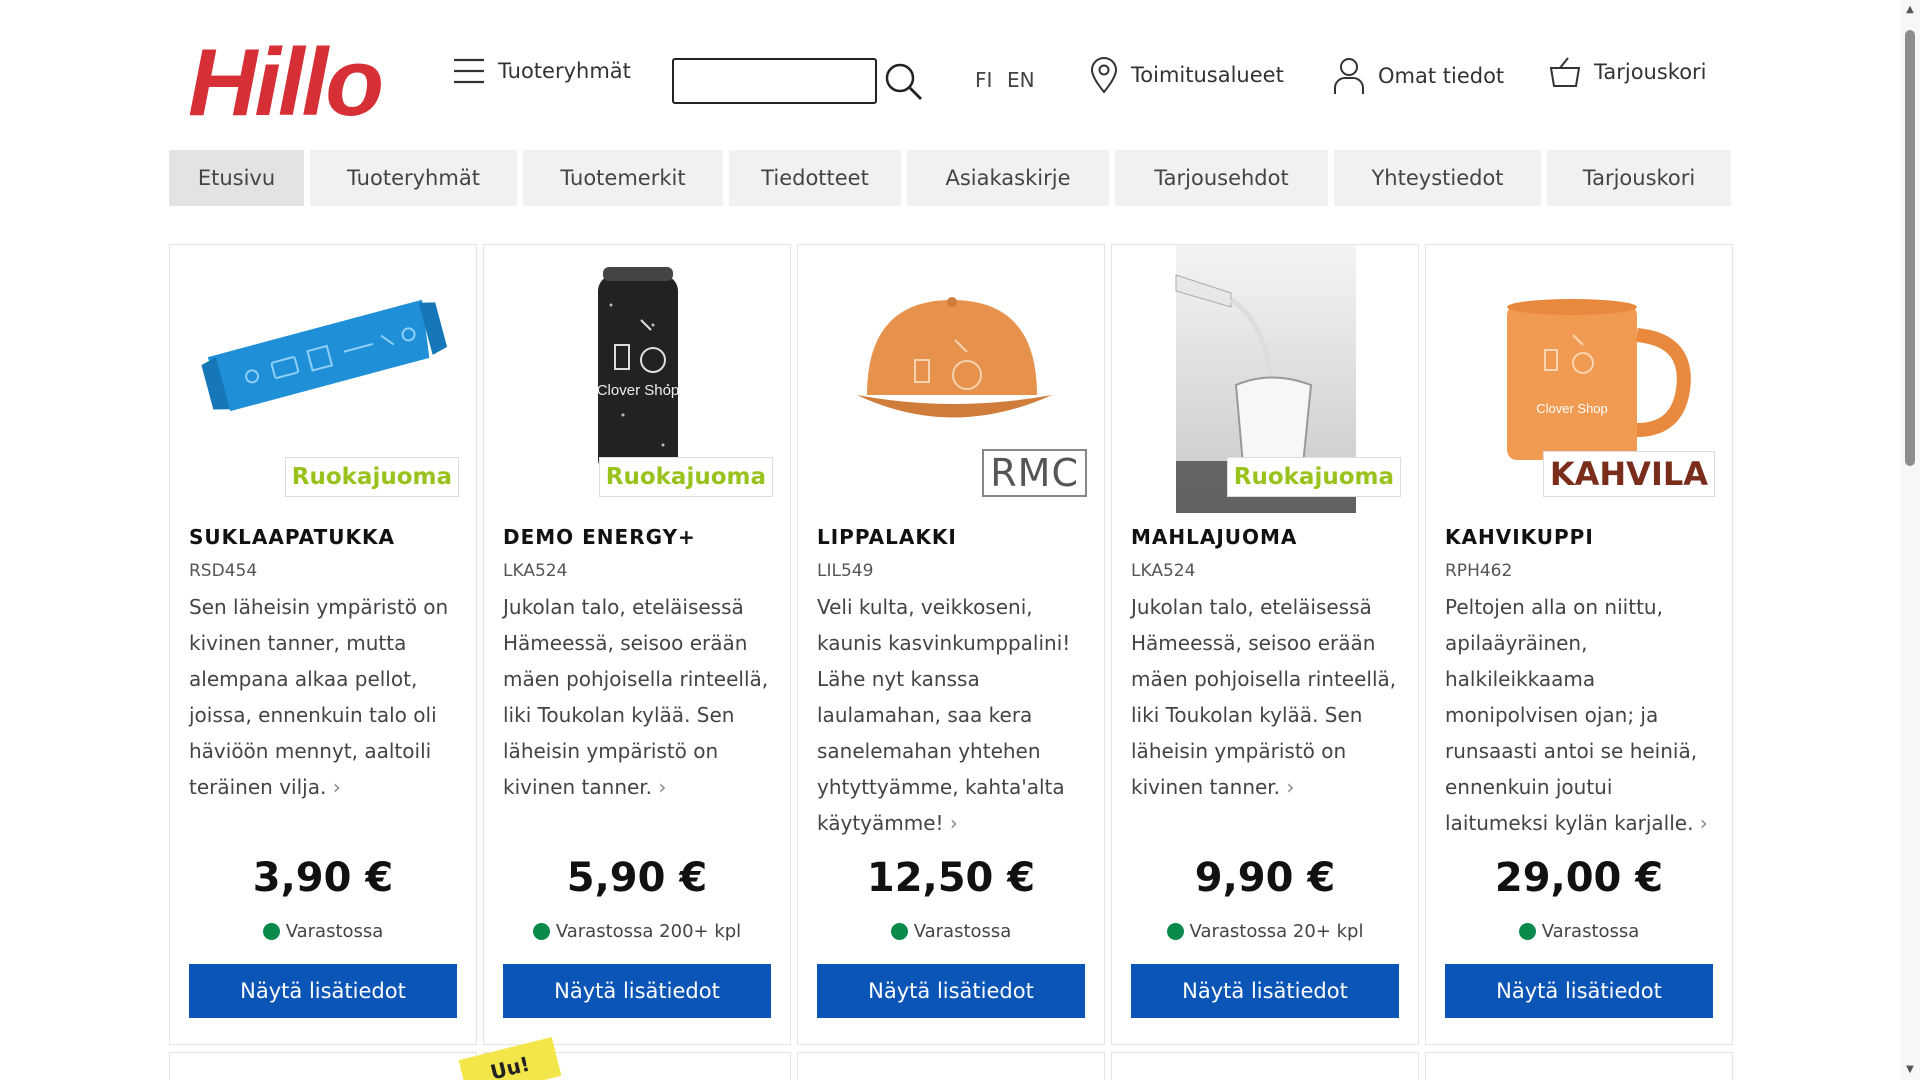 The height and width of the screenshot is (1080, 1920). Describe the element at coordinates (564, 71) in the screenshot. I see `category-menu-label: Tuoteryhmät` at that location.